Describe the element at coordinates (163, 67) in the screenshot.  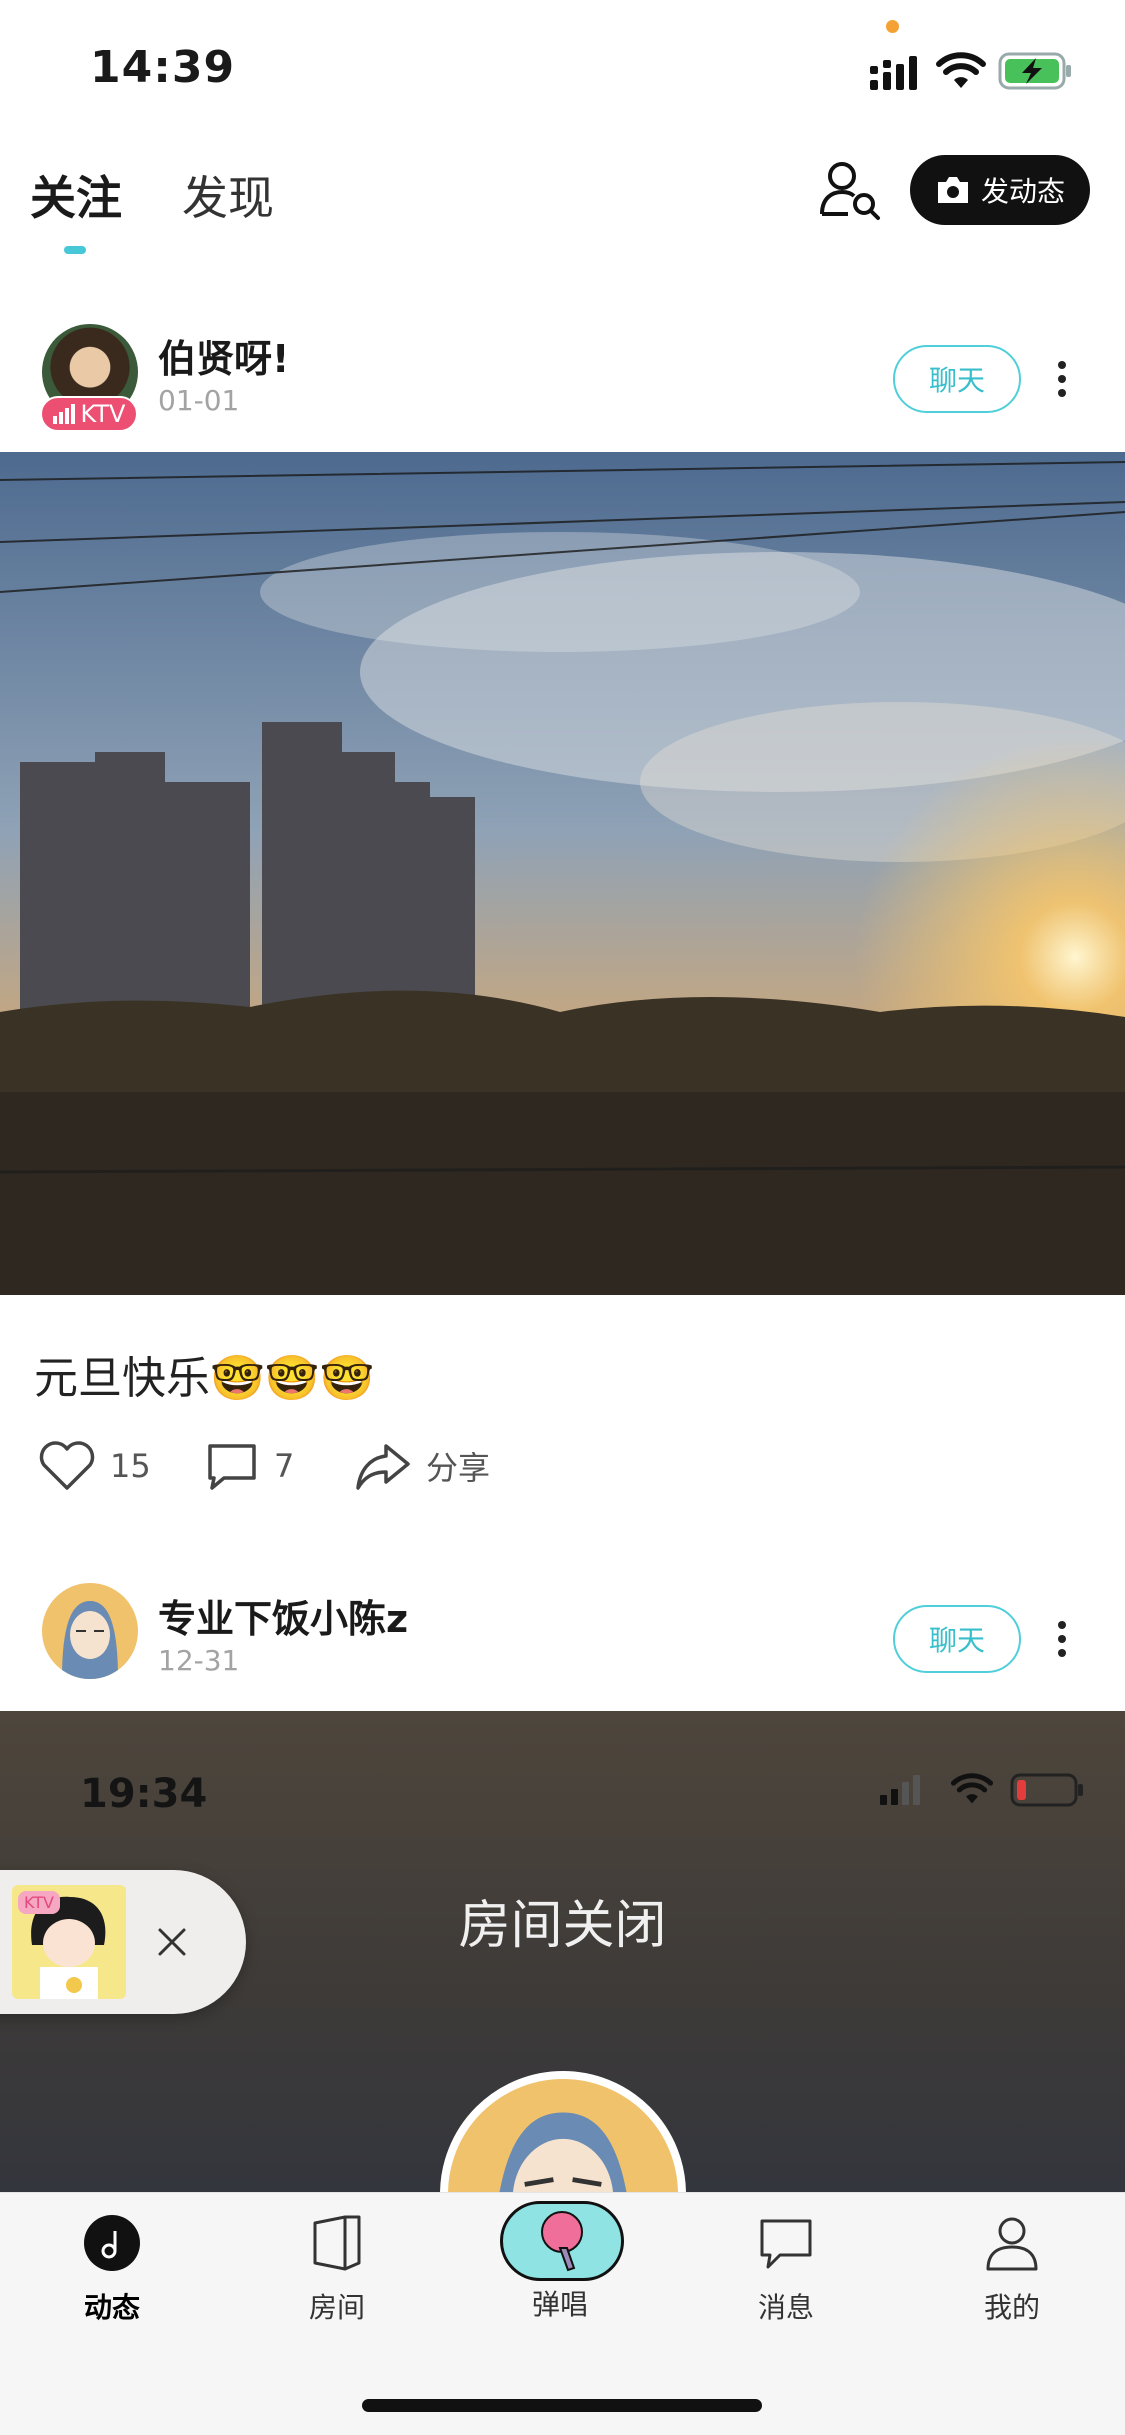
I see `status-time: 14:39` at that location.